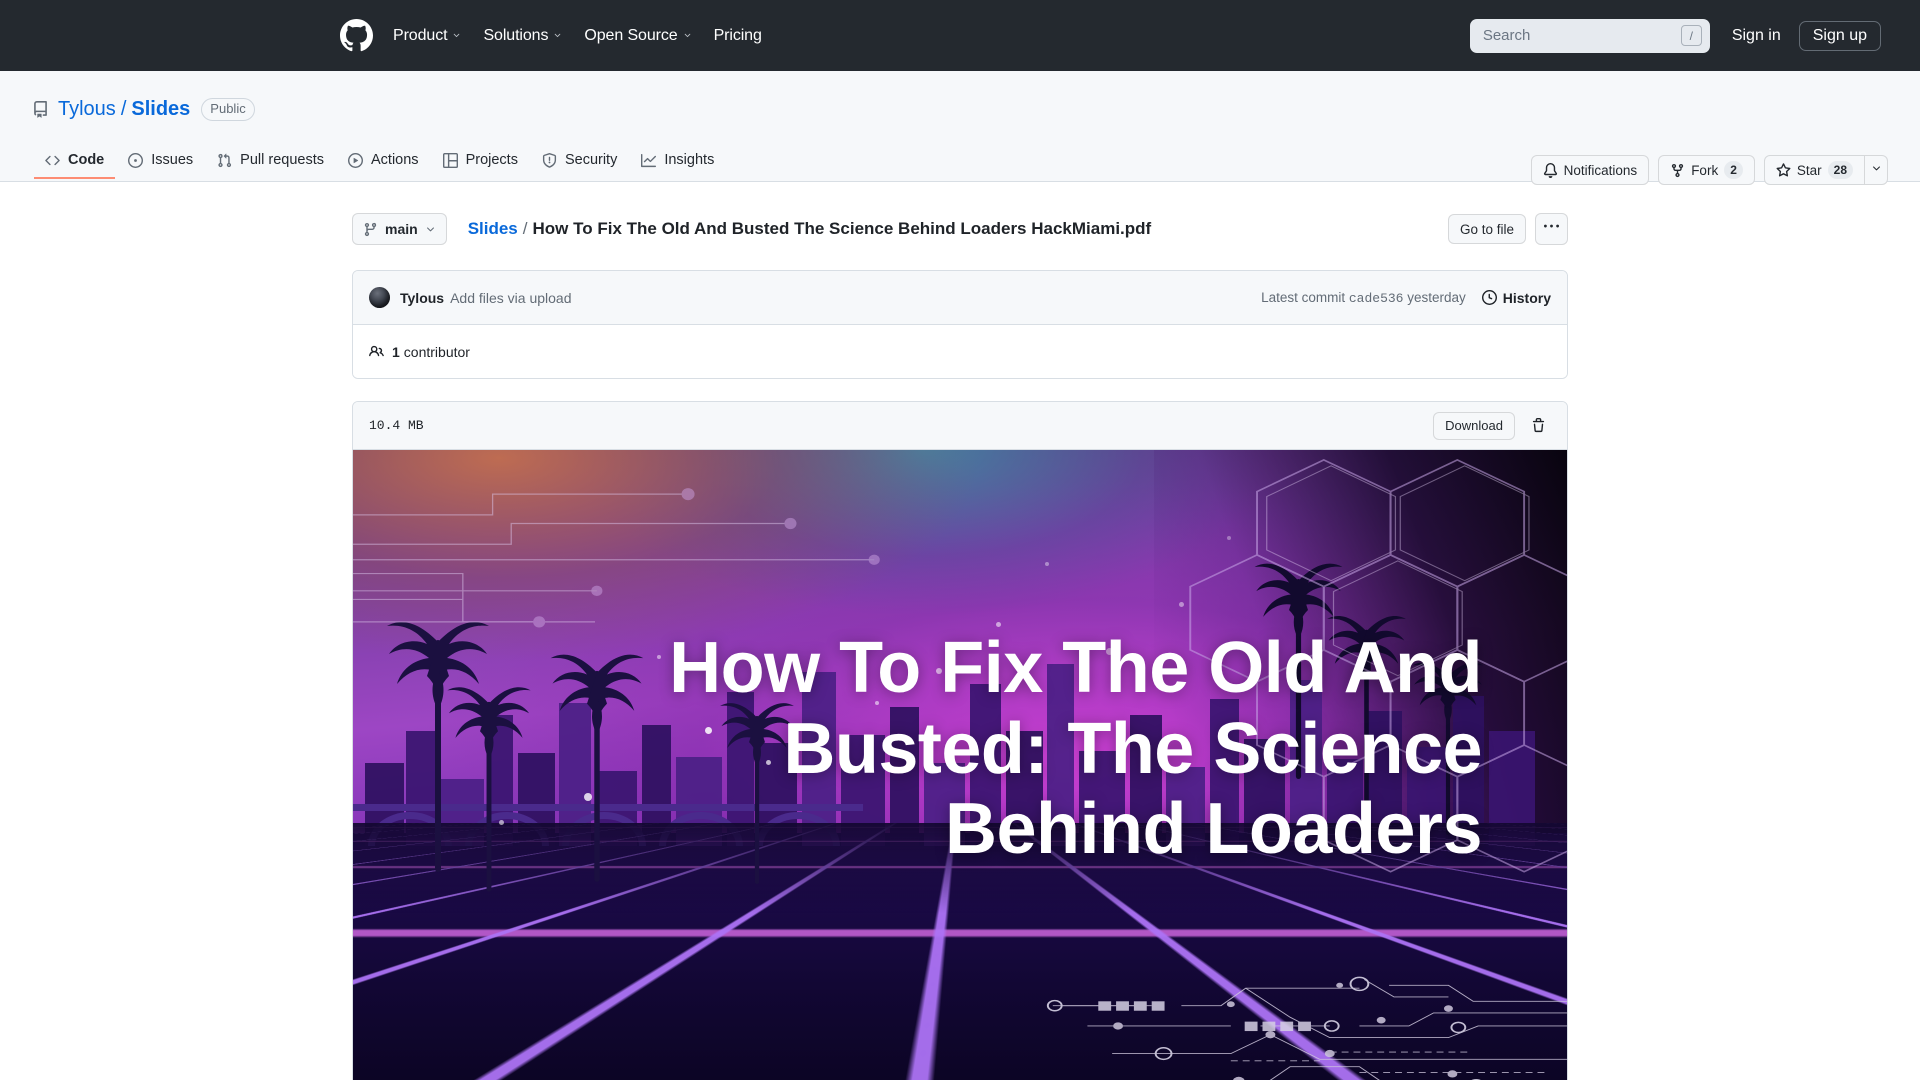 Image resolution: width=1920 pixels, height=1080 pixels. I want to click on latest-commit-label: Latest commit, so click(1303, 297).